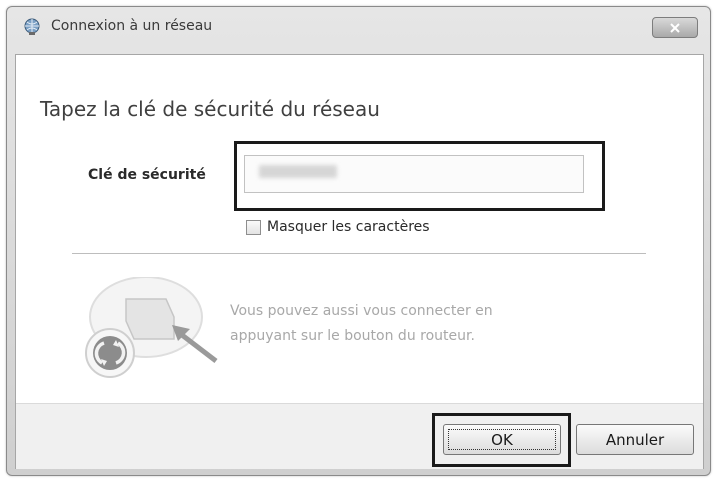  What do you see at coordinates (151, 327) in the screenshot?
I see `router-wps-icon` at bounding box center [151, 327].